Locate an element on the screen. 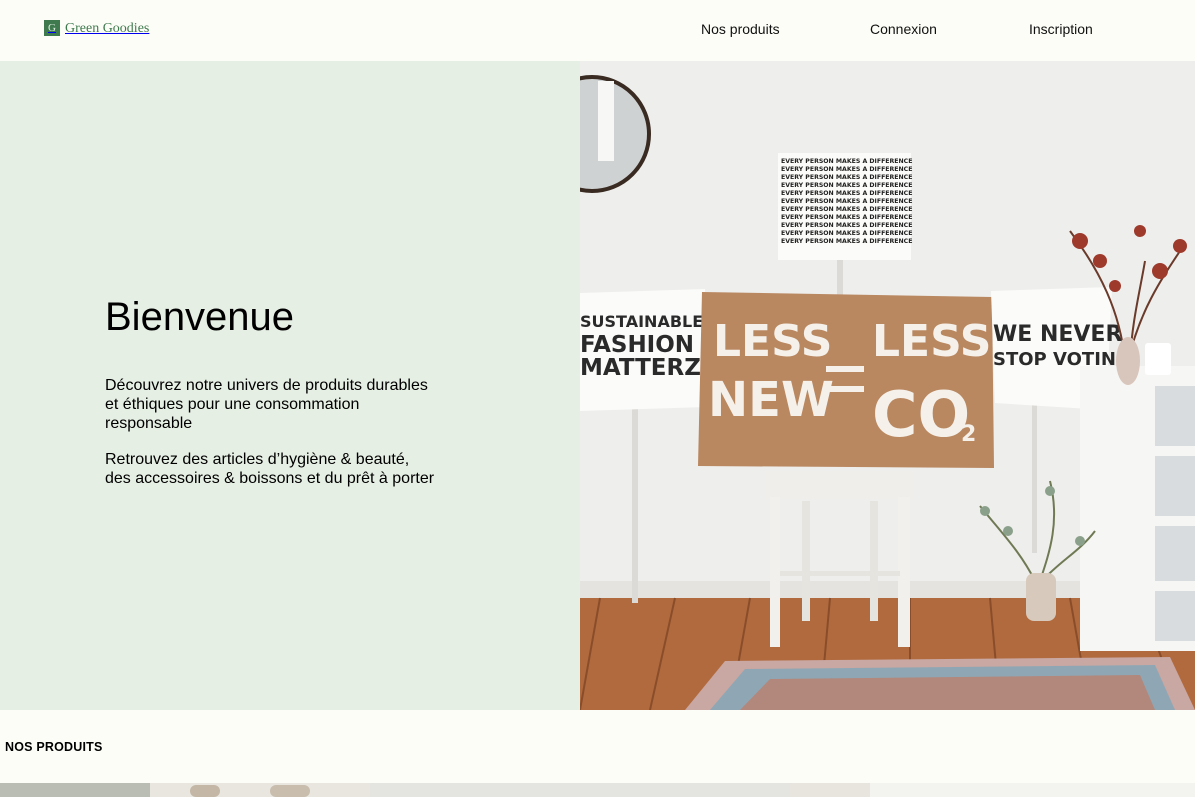 This screenshot has width=1195, height=797. cardboard-sign-text: NEW is located at coordinates (771, 400).